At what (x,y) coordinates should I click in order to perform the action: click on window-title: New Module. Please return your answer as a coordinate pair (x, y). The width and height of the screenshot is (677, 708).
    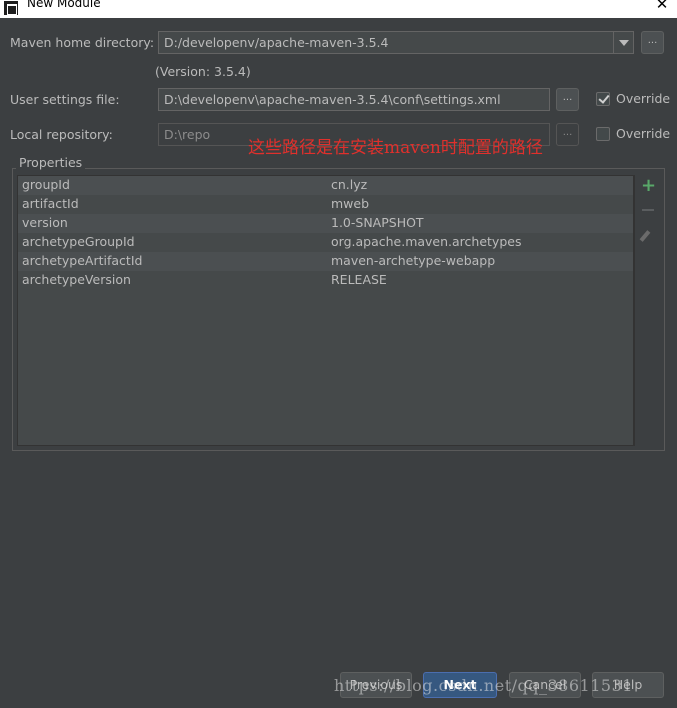
    Looking at the image, I should click on (64, 5).